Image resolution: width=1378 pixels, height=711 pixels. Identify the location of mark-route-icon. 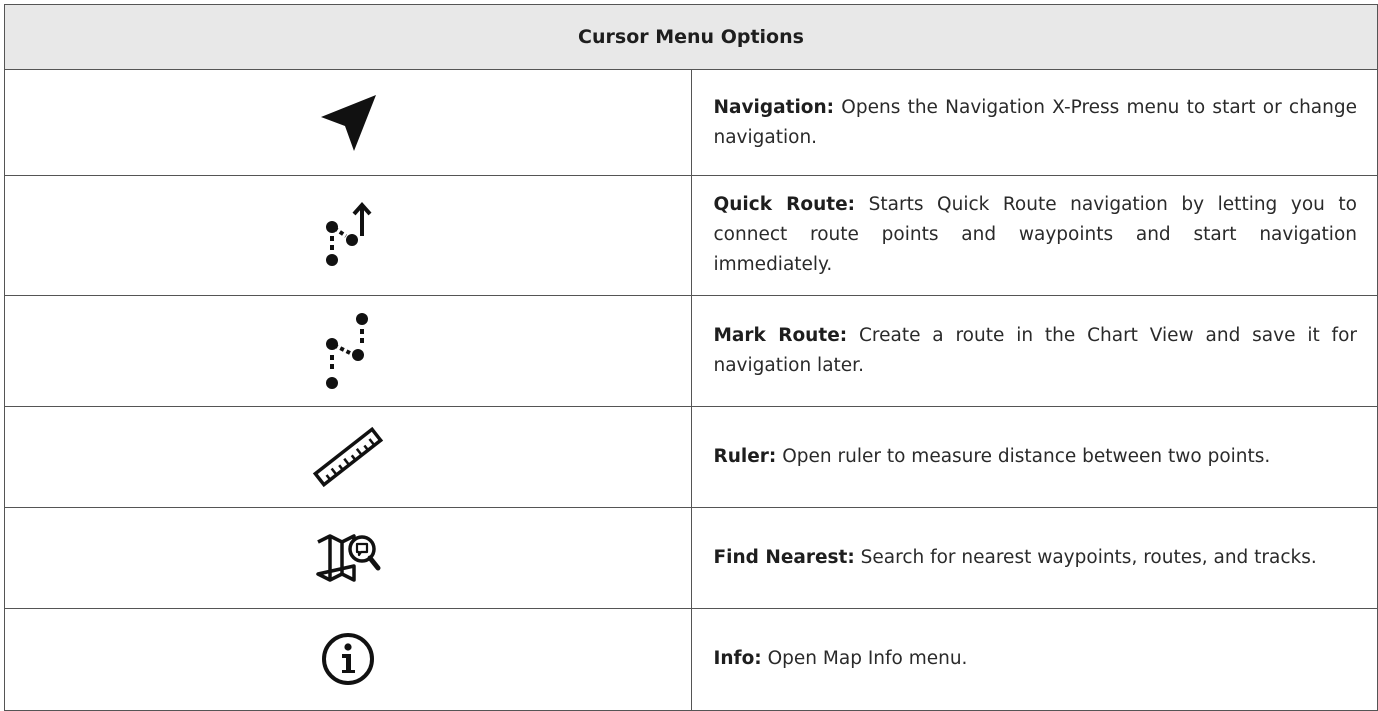
(348, 351).